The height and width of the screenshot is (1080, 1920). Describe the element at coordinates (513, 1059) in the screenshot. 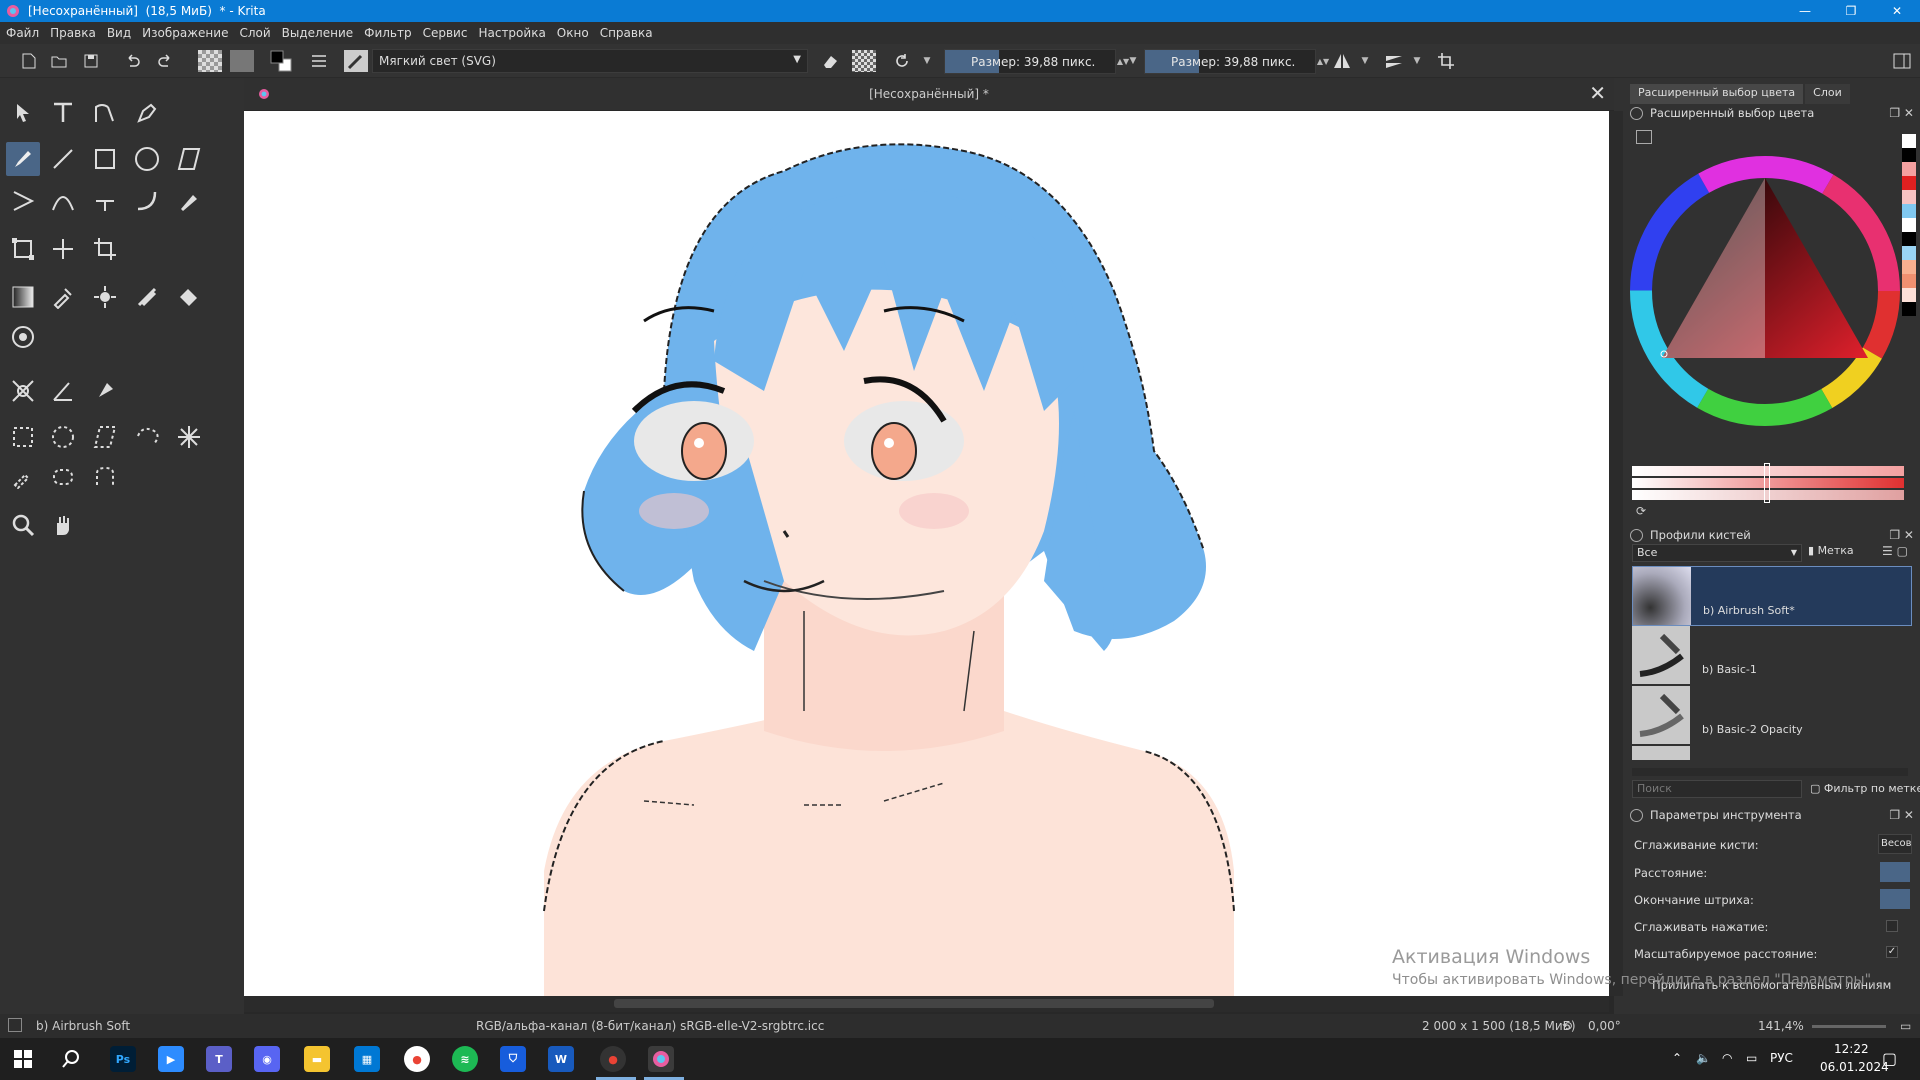

I see `bitwarden-icon: ⛉` at that location.